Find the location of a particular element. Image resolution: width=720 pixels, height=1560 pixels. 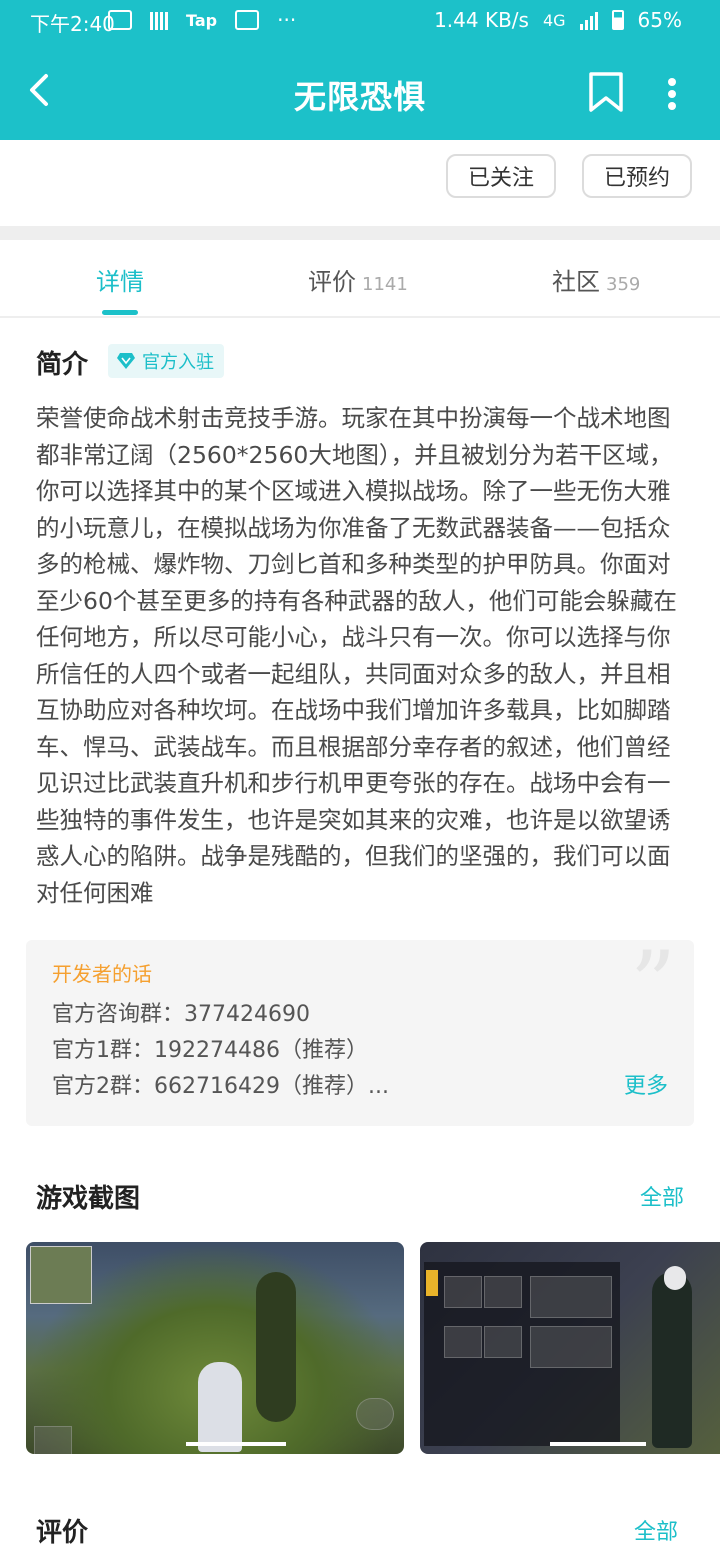

tab-reviews: 评价 1141 is located at coordinates (358, 279).